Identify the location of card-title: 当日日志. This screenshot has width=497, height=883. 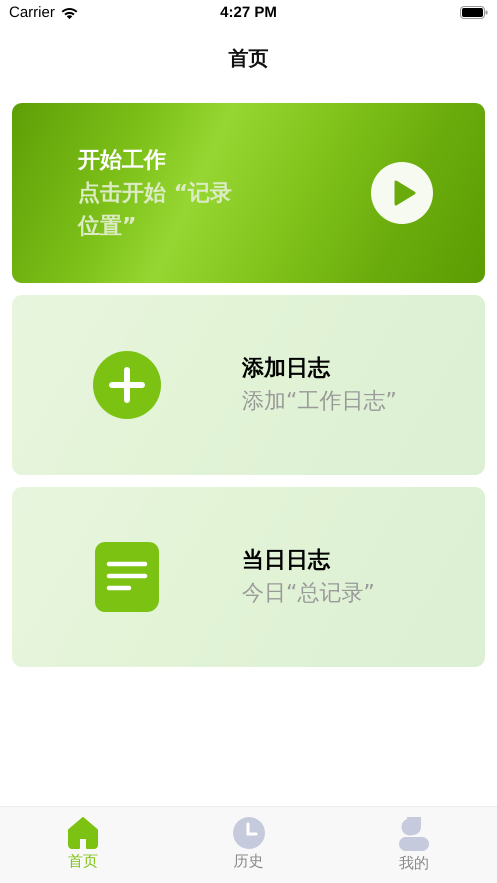
(287, 561).